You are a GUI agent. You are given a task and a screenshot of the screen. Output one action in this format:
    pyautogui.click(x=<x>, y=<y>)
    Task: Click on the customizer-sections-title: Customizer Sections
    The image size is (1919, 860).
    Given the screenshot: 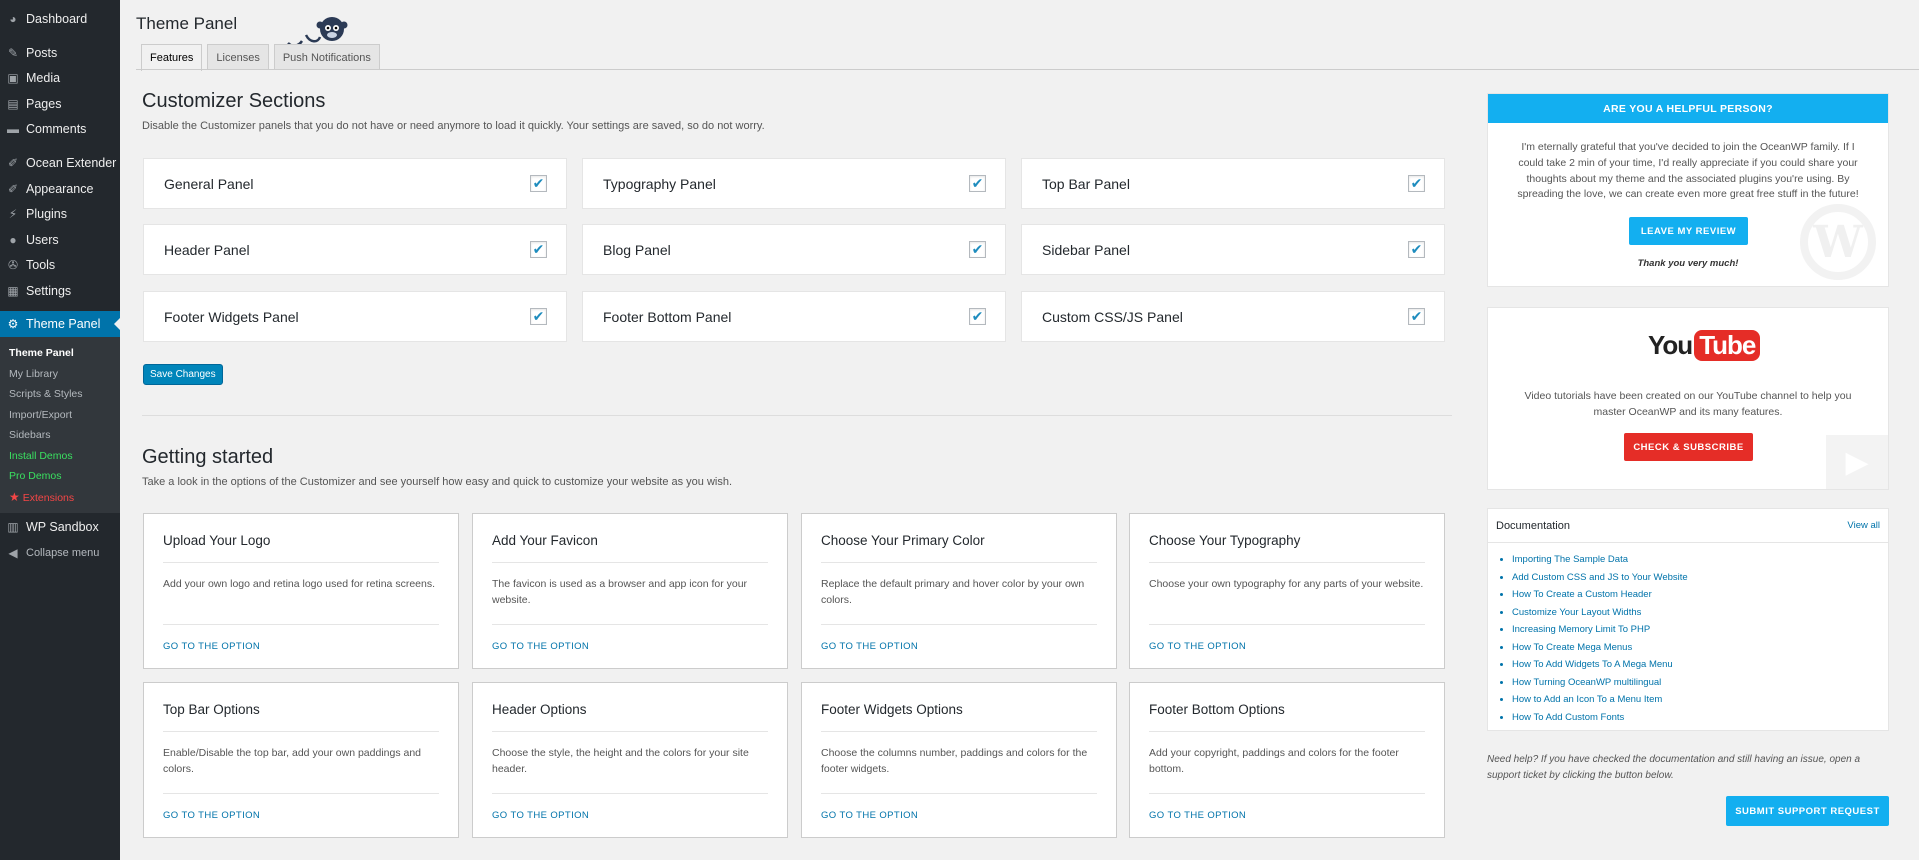 What is the action you would take?
    pyautogui.click(x=234, y=101)
    